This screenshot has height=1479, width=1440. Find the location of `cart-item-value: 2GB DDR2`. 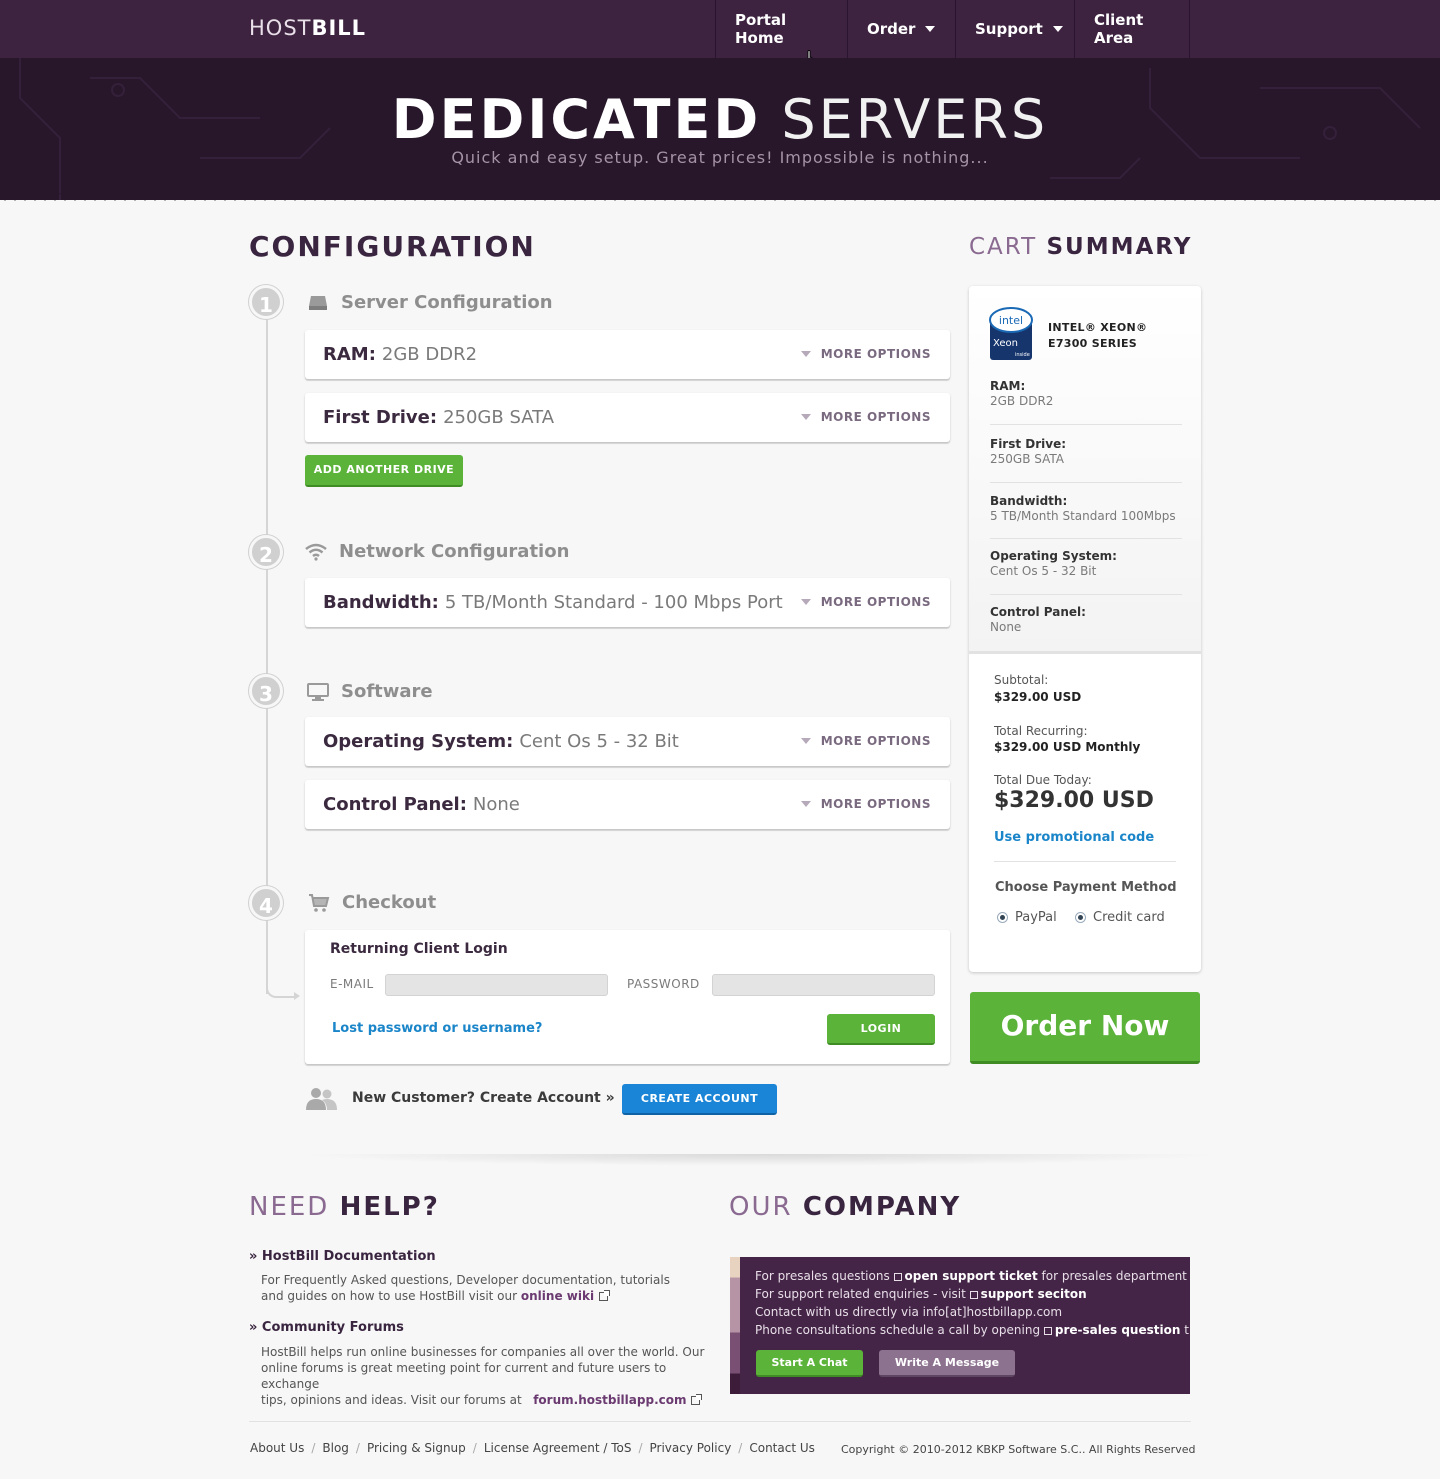

cart-item-value: 2GB DDR2 is located at coordinates (1022, 401).